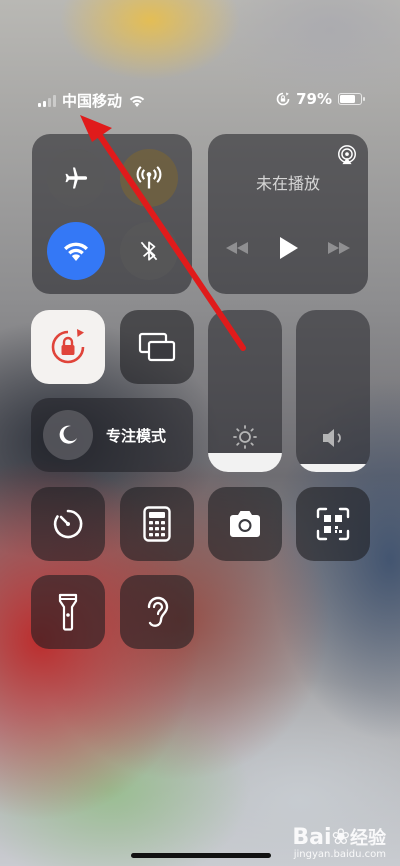  Describe the element at coordinates (201, 855) in the screenshot. I see `home-indicator` at that location.